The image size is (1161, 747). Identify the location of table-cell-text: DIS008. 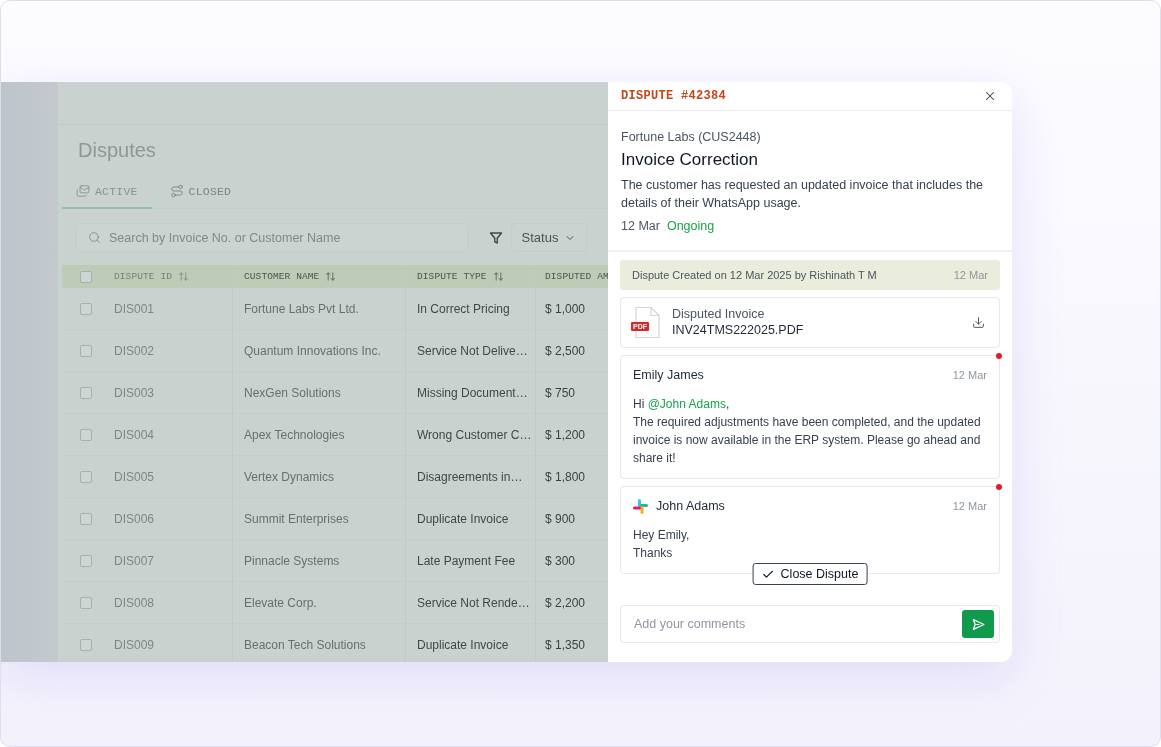
(134, 603).